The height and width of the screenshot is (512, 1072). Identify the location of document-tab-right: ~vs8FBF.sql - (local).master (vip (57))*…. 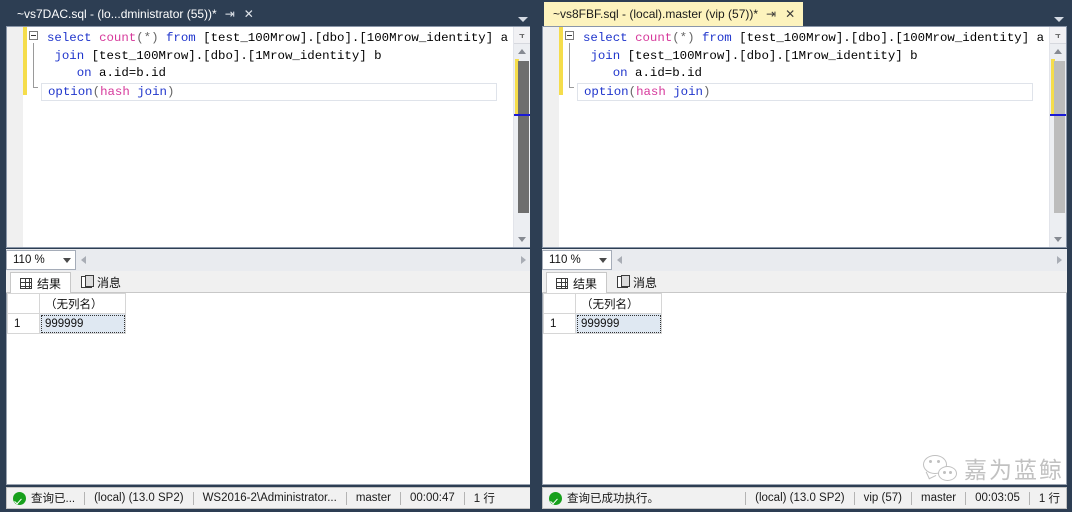
(674, 14).